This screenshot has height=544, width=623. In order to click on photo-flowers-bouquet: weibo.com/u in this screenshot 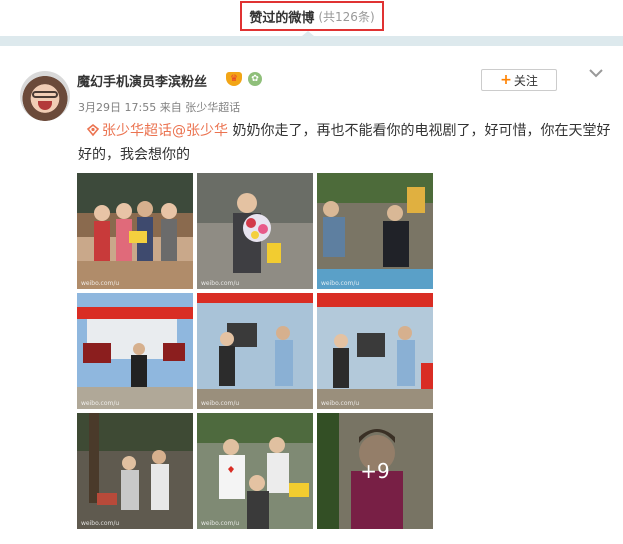, I will do `click(255, 231)`.